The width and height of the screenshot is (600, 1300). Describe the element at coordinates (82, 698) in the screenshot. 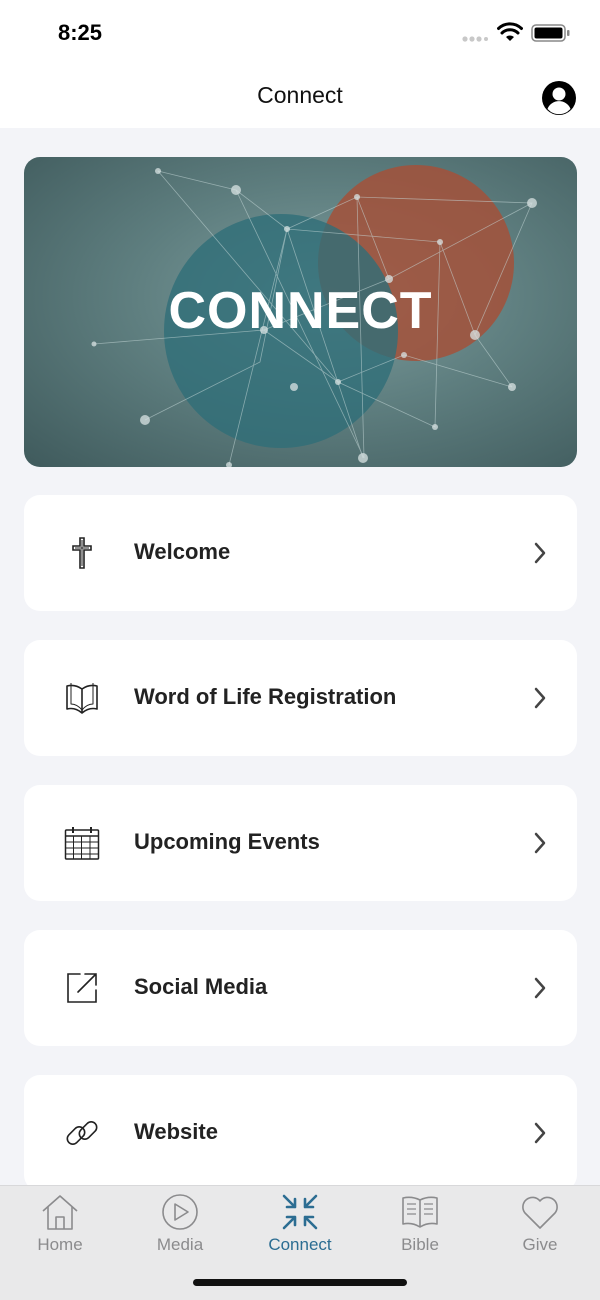

I see `book-icon` at that location.